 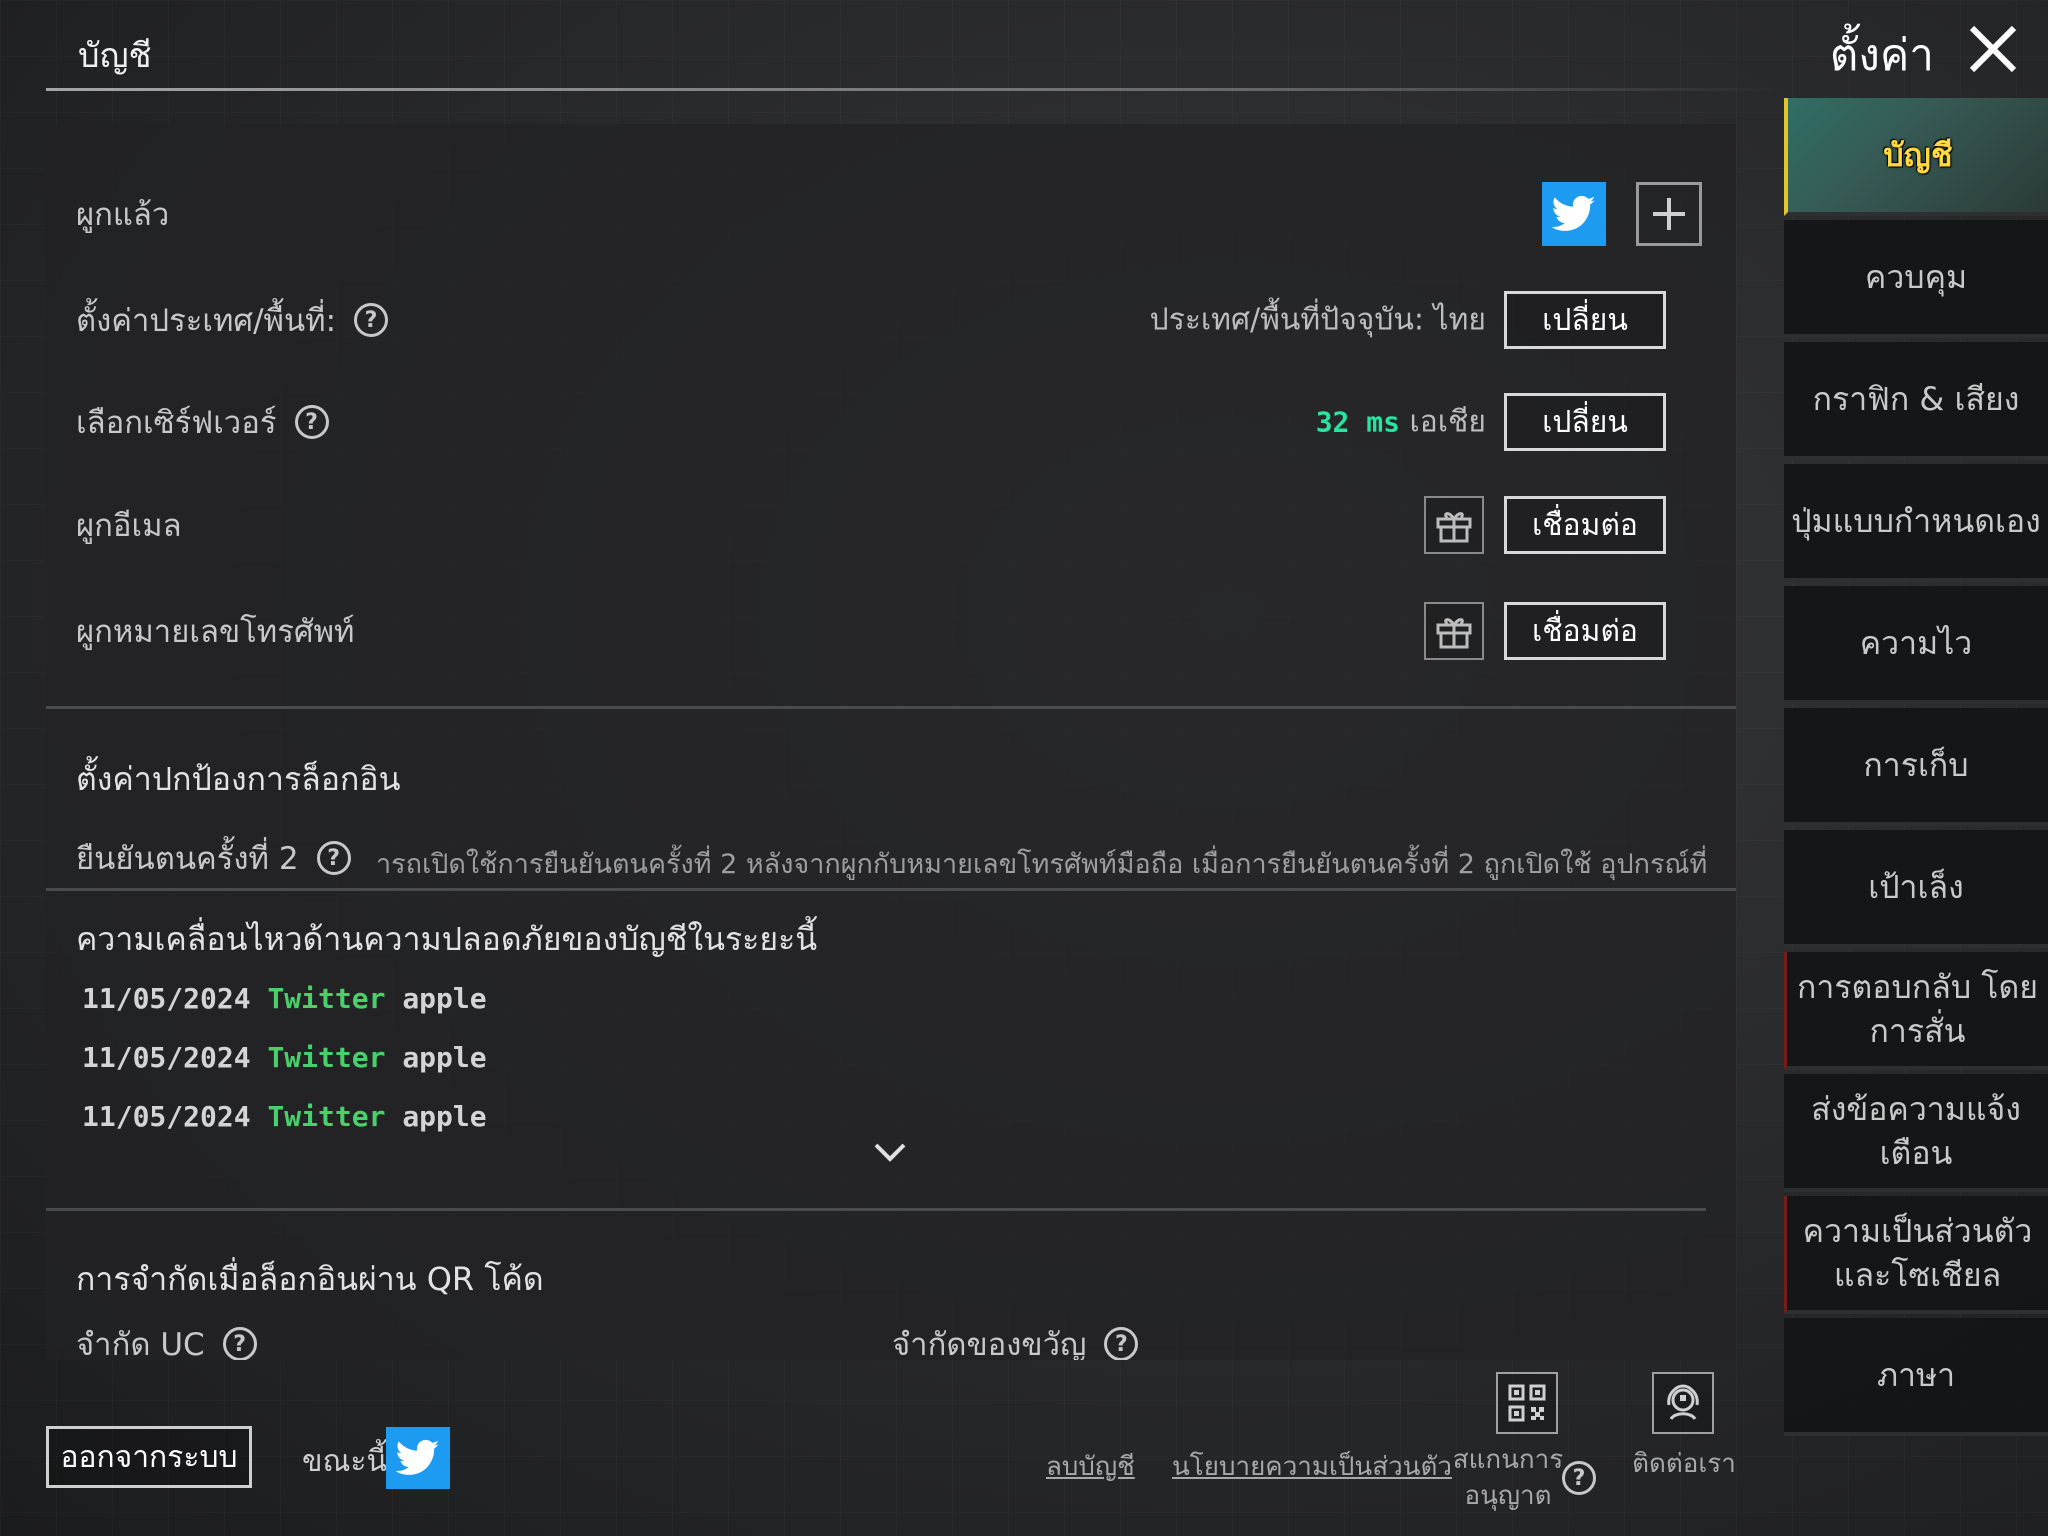 What do you see at coordinates (1916, 1133) in the screenshot?
I see `sidebar-item-notifications: ส่งข้อความแจ้งเตือน` at bounding box center [1916, 1133].